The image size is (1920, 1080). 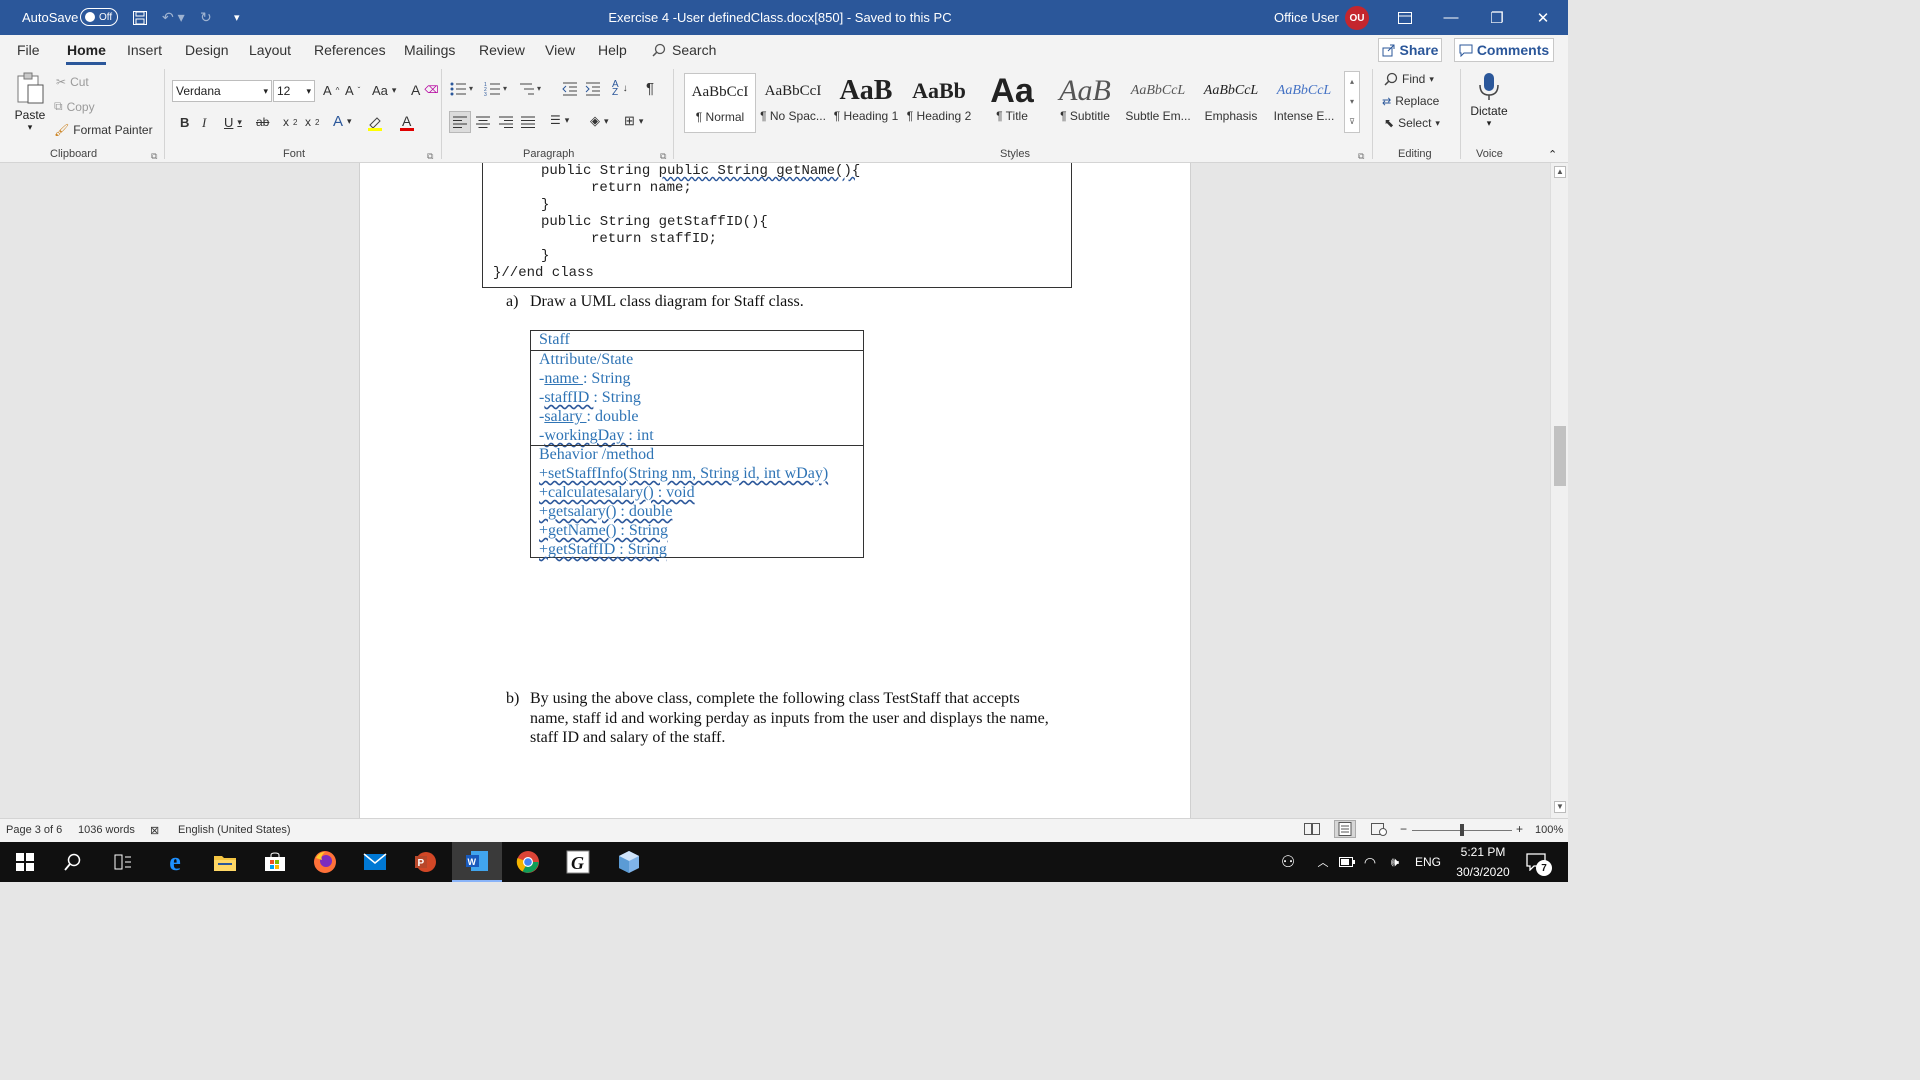 I want to click on zoom-slider-thumb, so click(x=1462, y=830).